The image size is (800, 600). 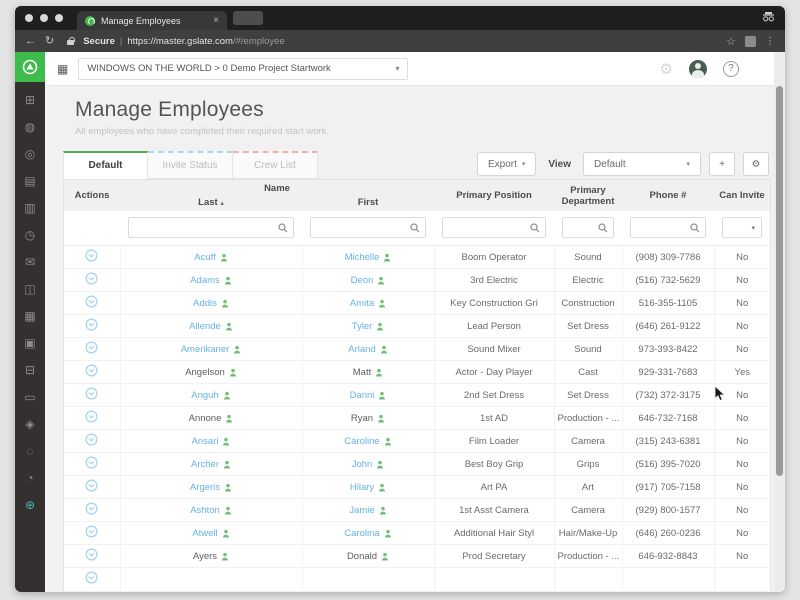 I want to click on browser-tab: Manage Employees ×, so click(x=152, y=20).